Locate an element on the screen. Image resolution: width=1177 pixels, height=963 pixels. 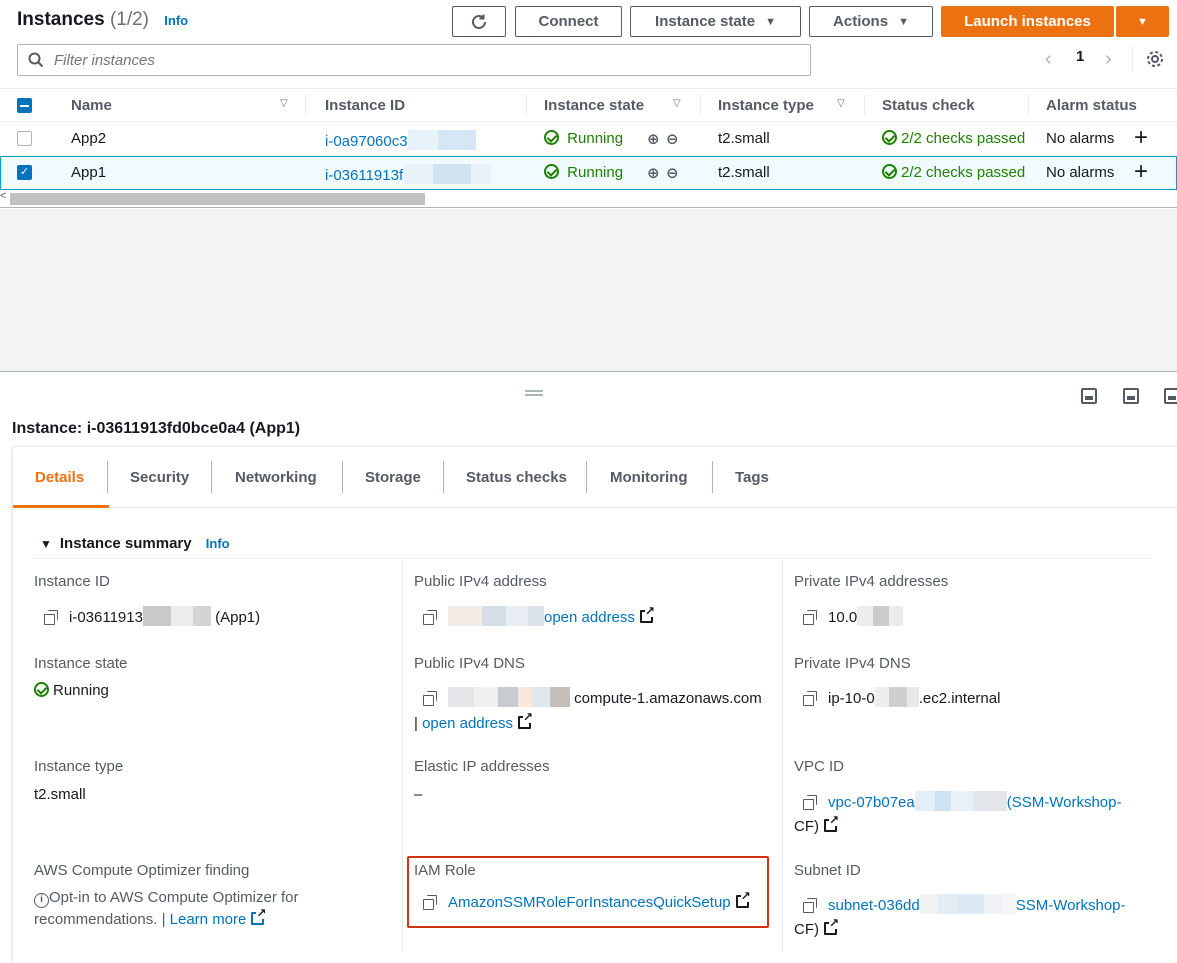
search-icon is located at coordinates (36, 60).